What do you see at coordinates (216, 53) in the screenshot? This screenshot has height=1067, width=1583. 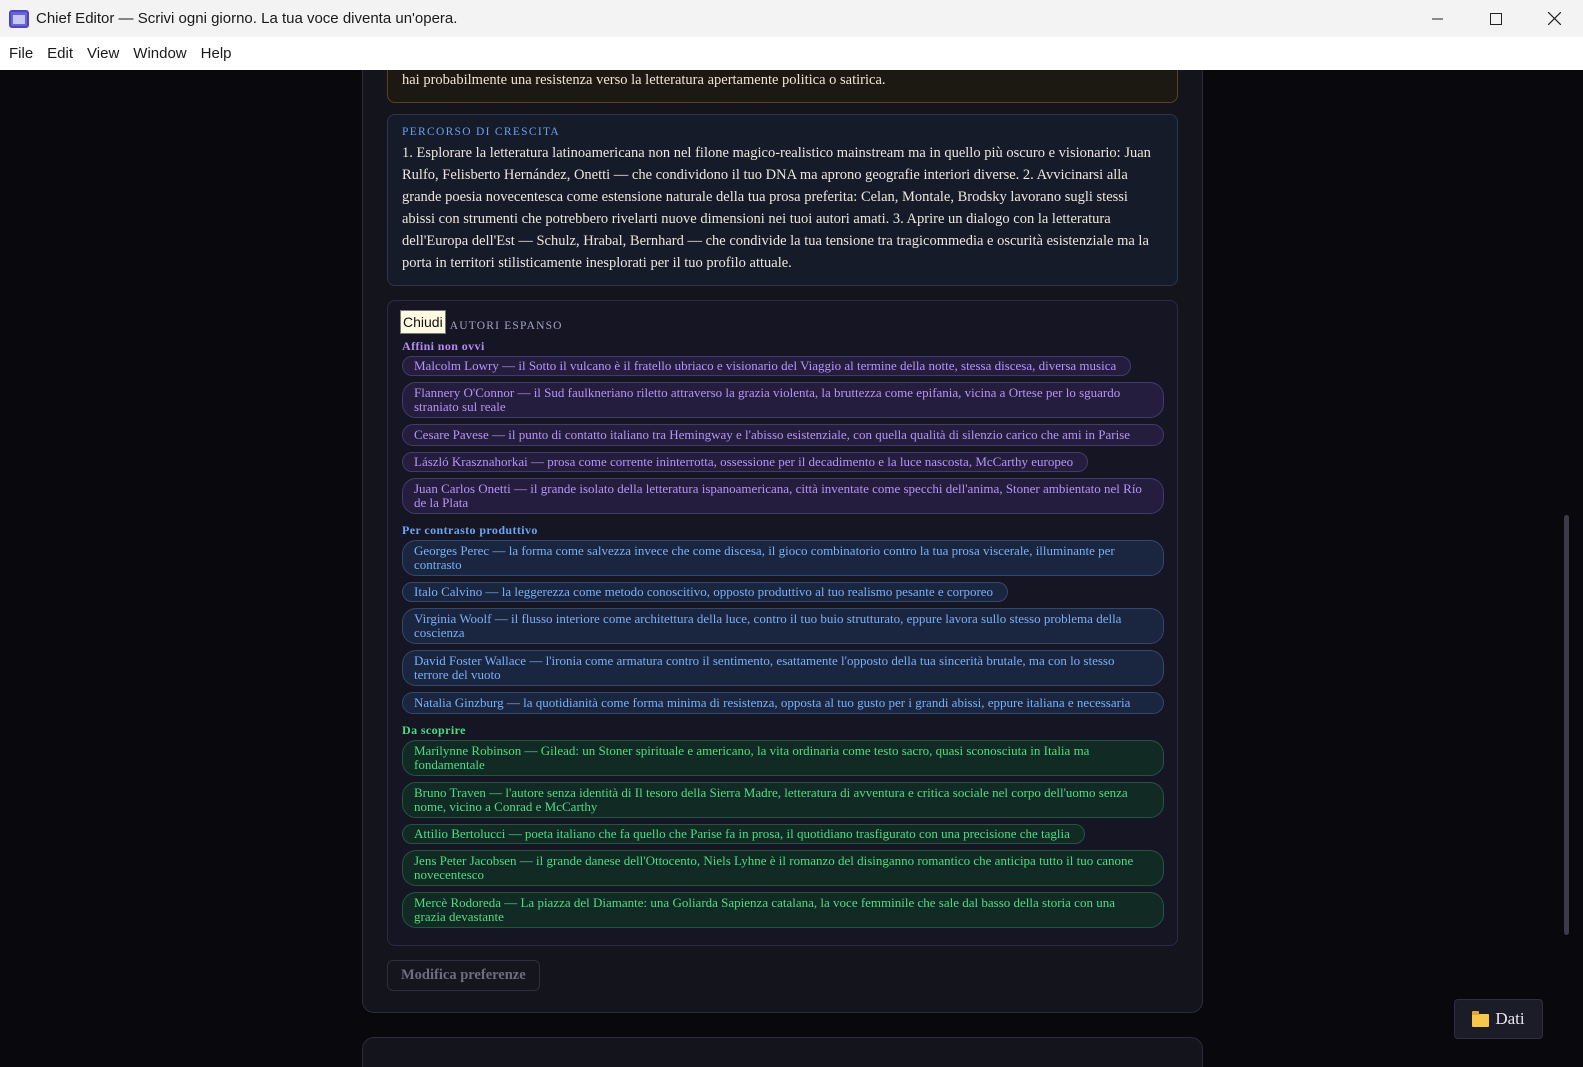 I see `menu-help: Help` at bounding box center [216, 53].